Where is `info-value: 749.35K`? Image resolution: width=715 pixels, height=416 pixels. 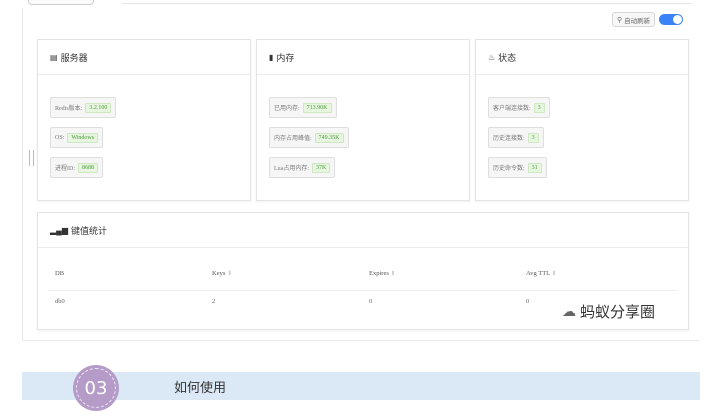
info-value: 749.35K is located at coordinates (329, 137).